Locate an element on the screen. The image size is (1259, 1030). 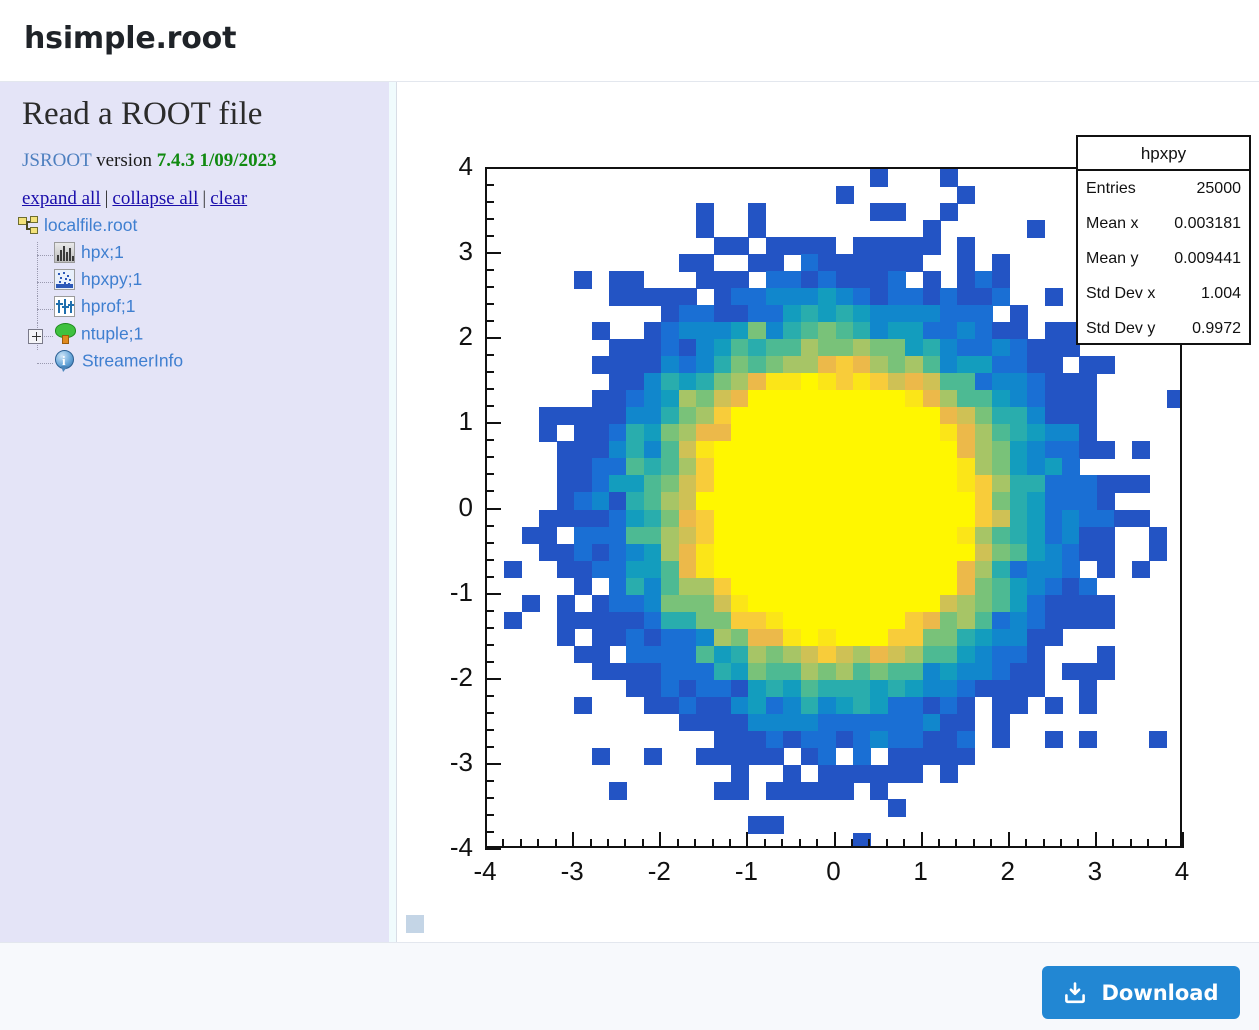
clear-link: clear is located at coordinates (228, 198).